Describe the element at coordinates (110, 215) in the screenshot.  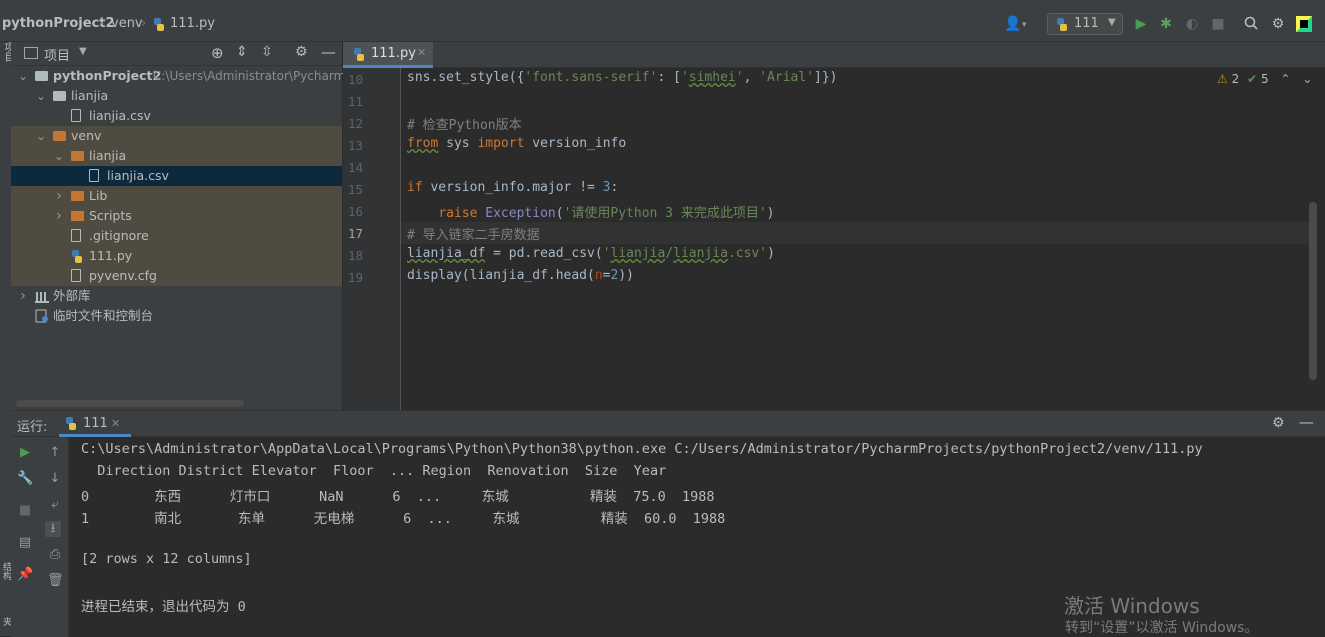
I see `tree-item-label: Scripts` at that location.